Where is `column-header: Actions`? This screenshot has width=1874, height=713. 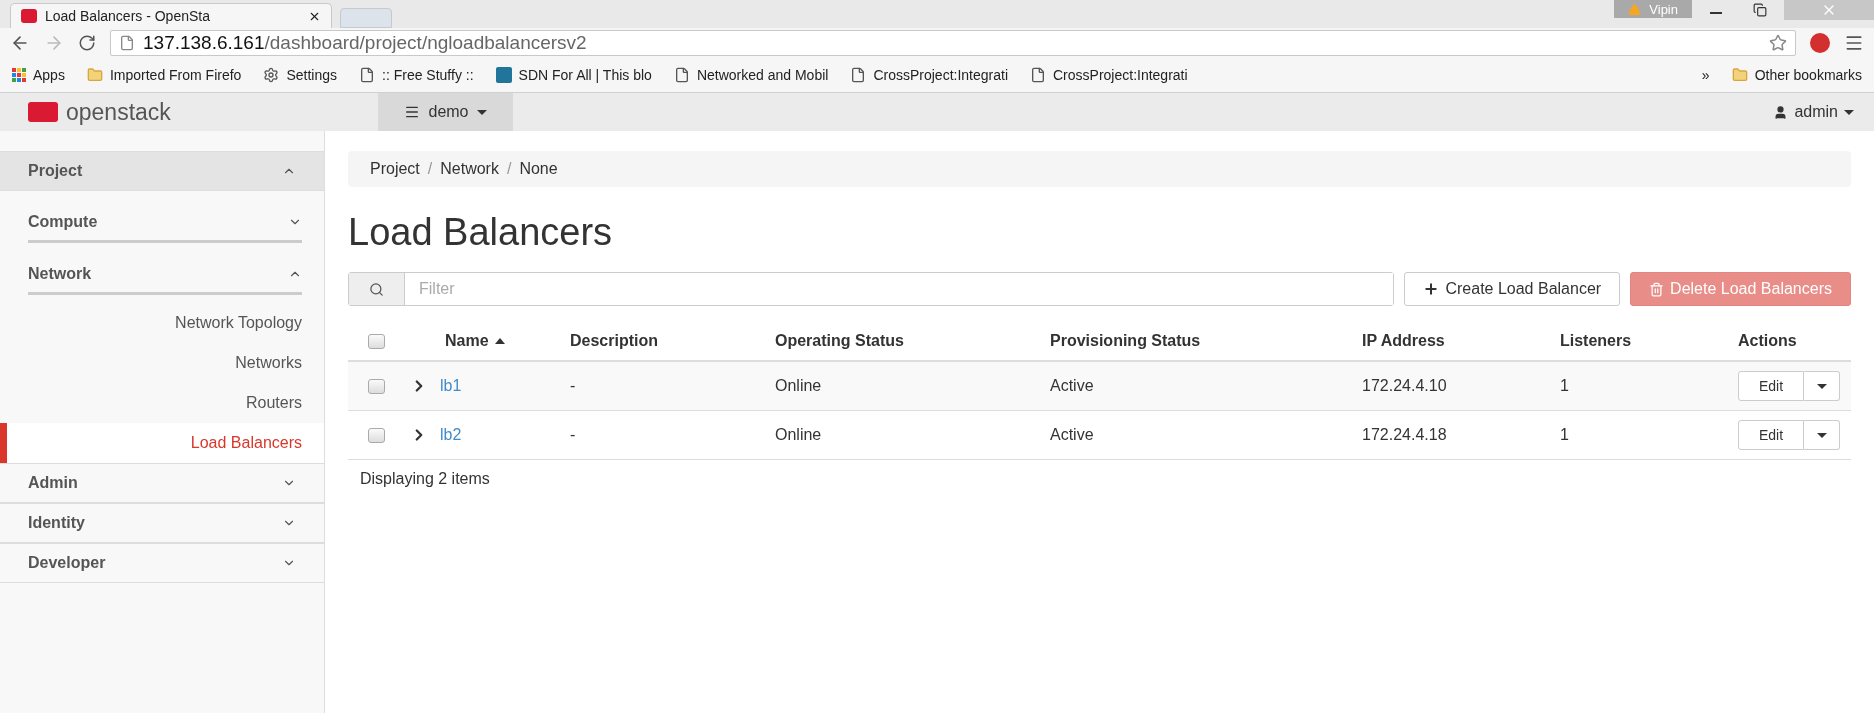 column-header: Actions is located at coordinates (1767, 341).